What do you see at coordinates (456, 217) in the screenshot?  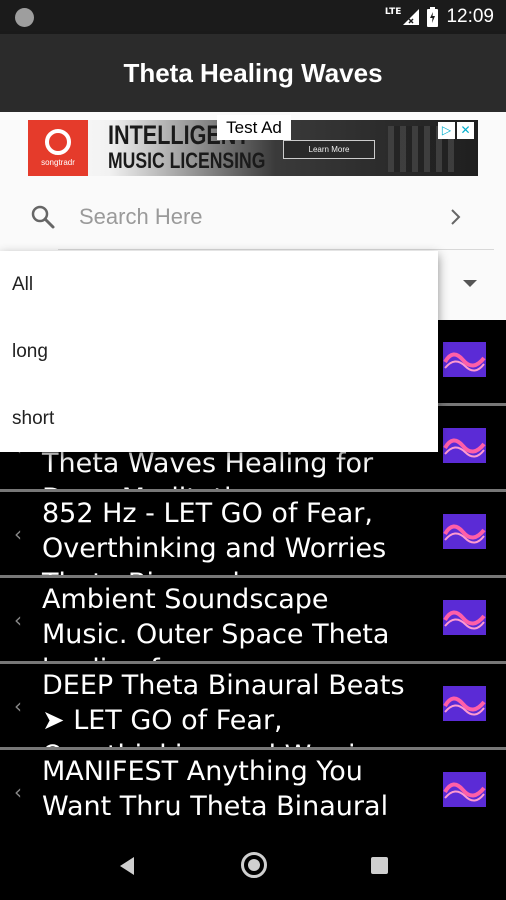 I see `chevron-right-icon` at bounding box center [456, 217].